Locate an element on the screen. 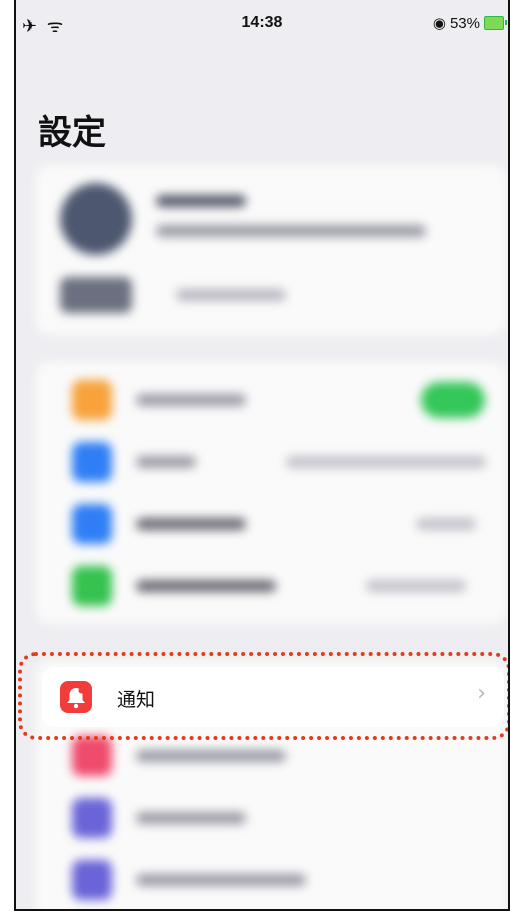 This screenshot has width=511, height=912. family-icon is located at coordinates (96, 295).